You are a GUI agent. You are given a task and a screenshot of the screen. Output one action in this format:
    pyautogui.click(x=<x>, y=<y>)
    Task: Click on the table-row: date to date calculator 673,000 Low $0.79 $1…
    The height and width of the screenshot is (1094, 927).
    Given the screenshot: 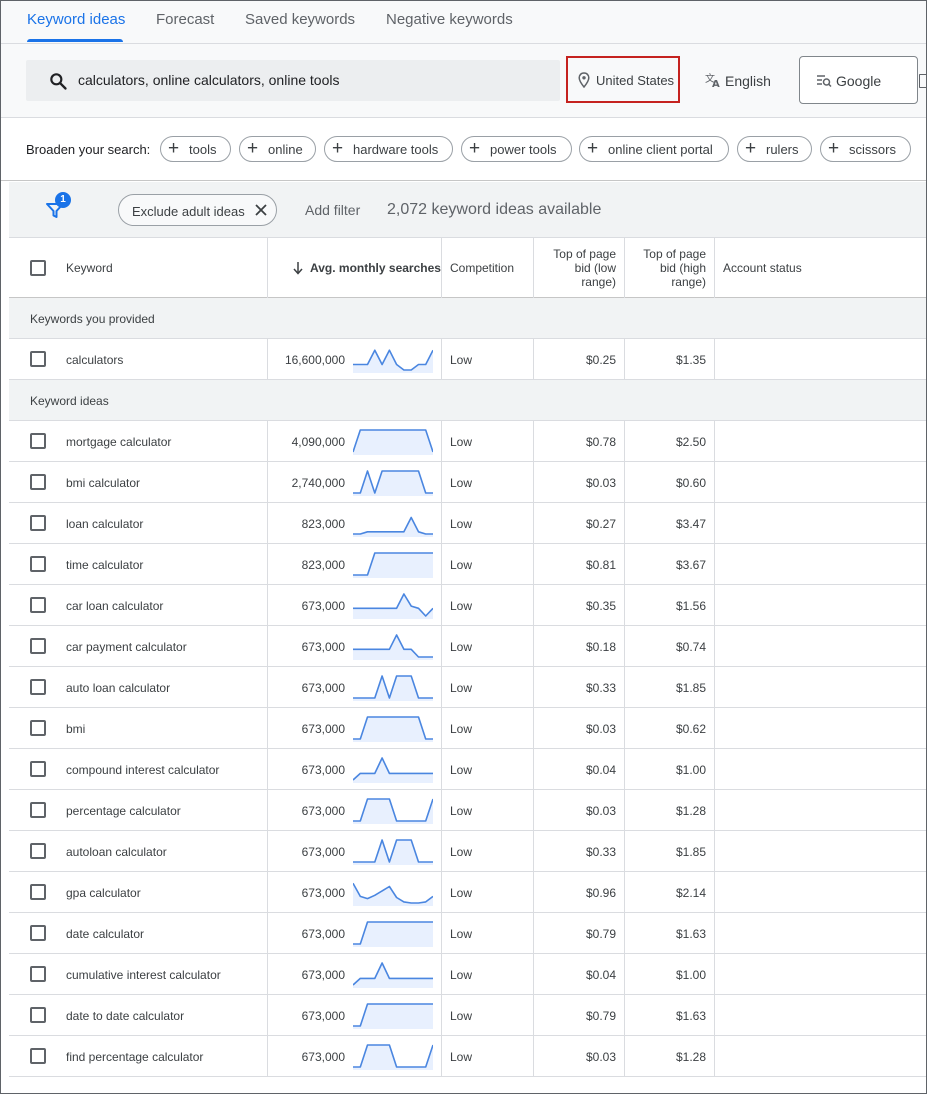 What is the action you would take?
    pyautogui.click(x=467, y=1015)
    